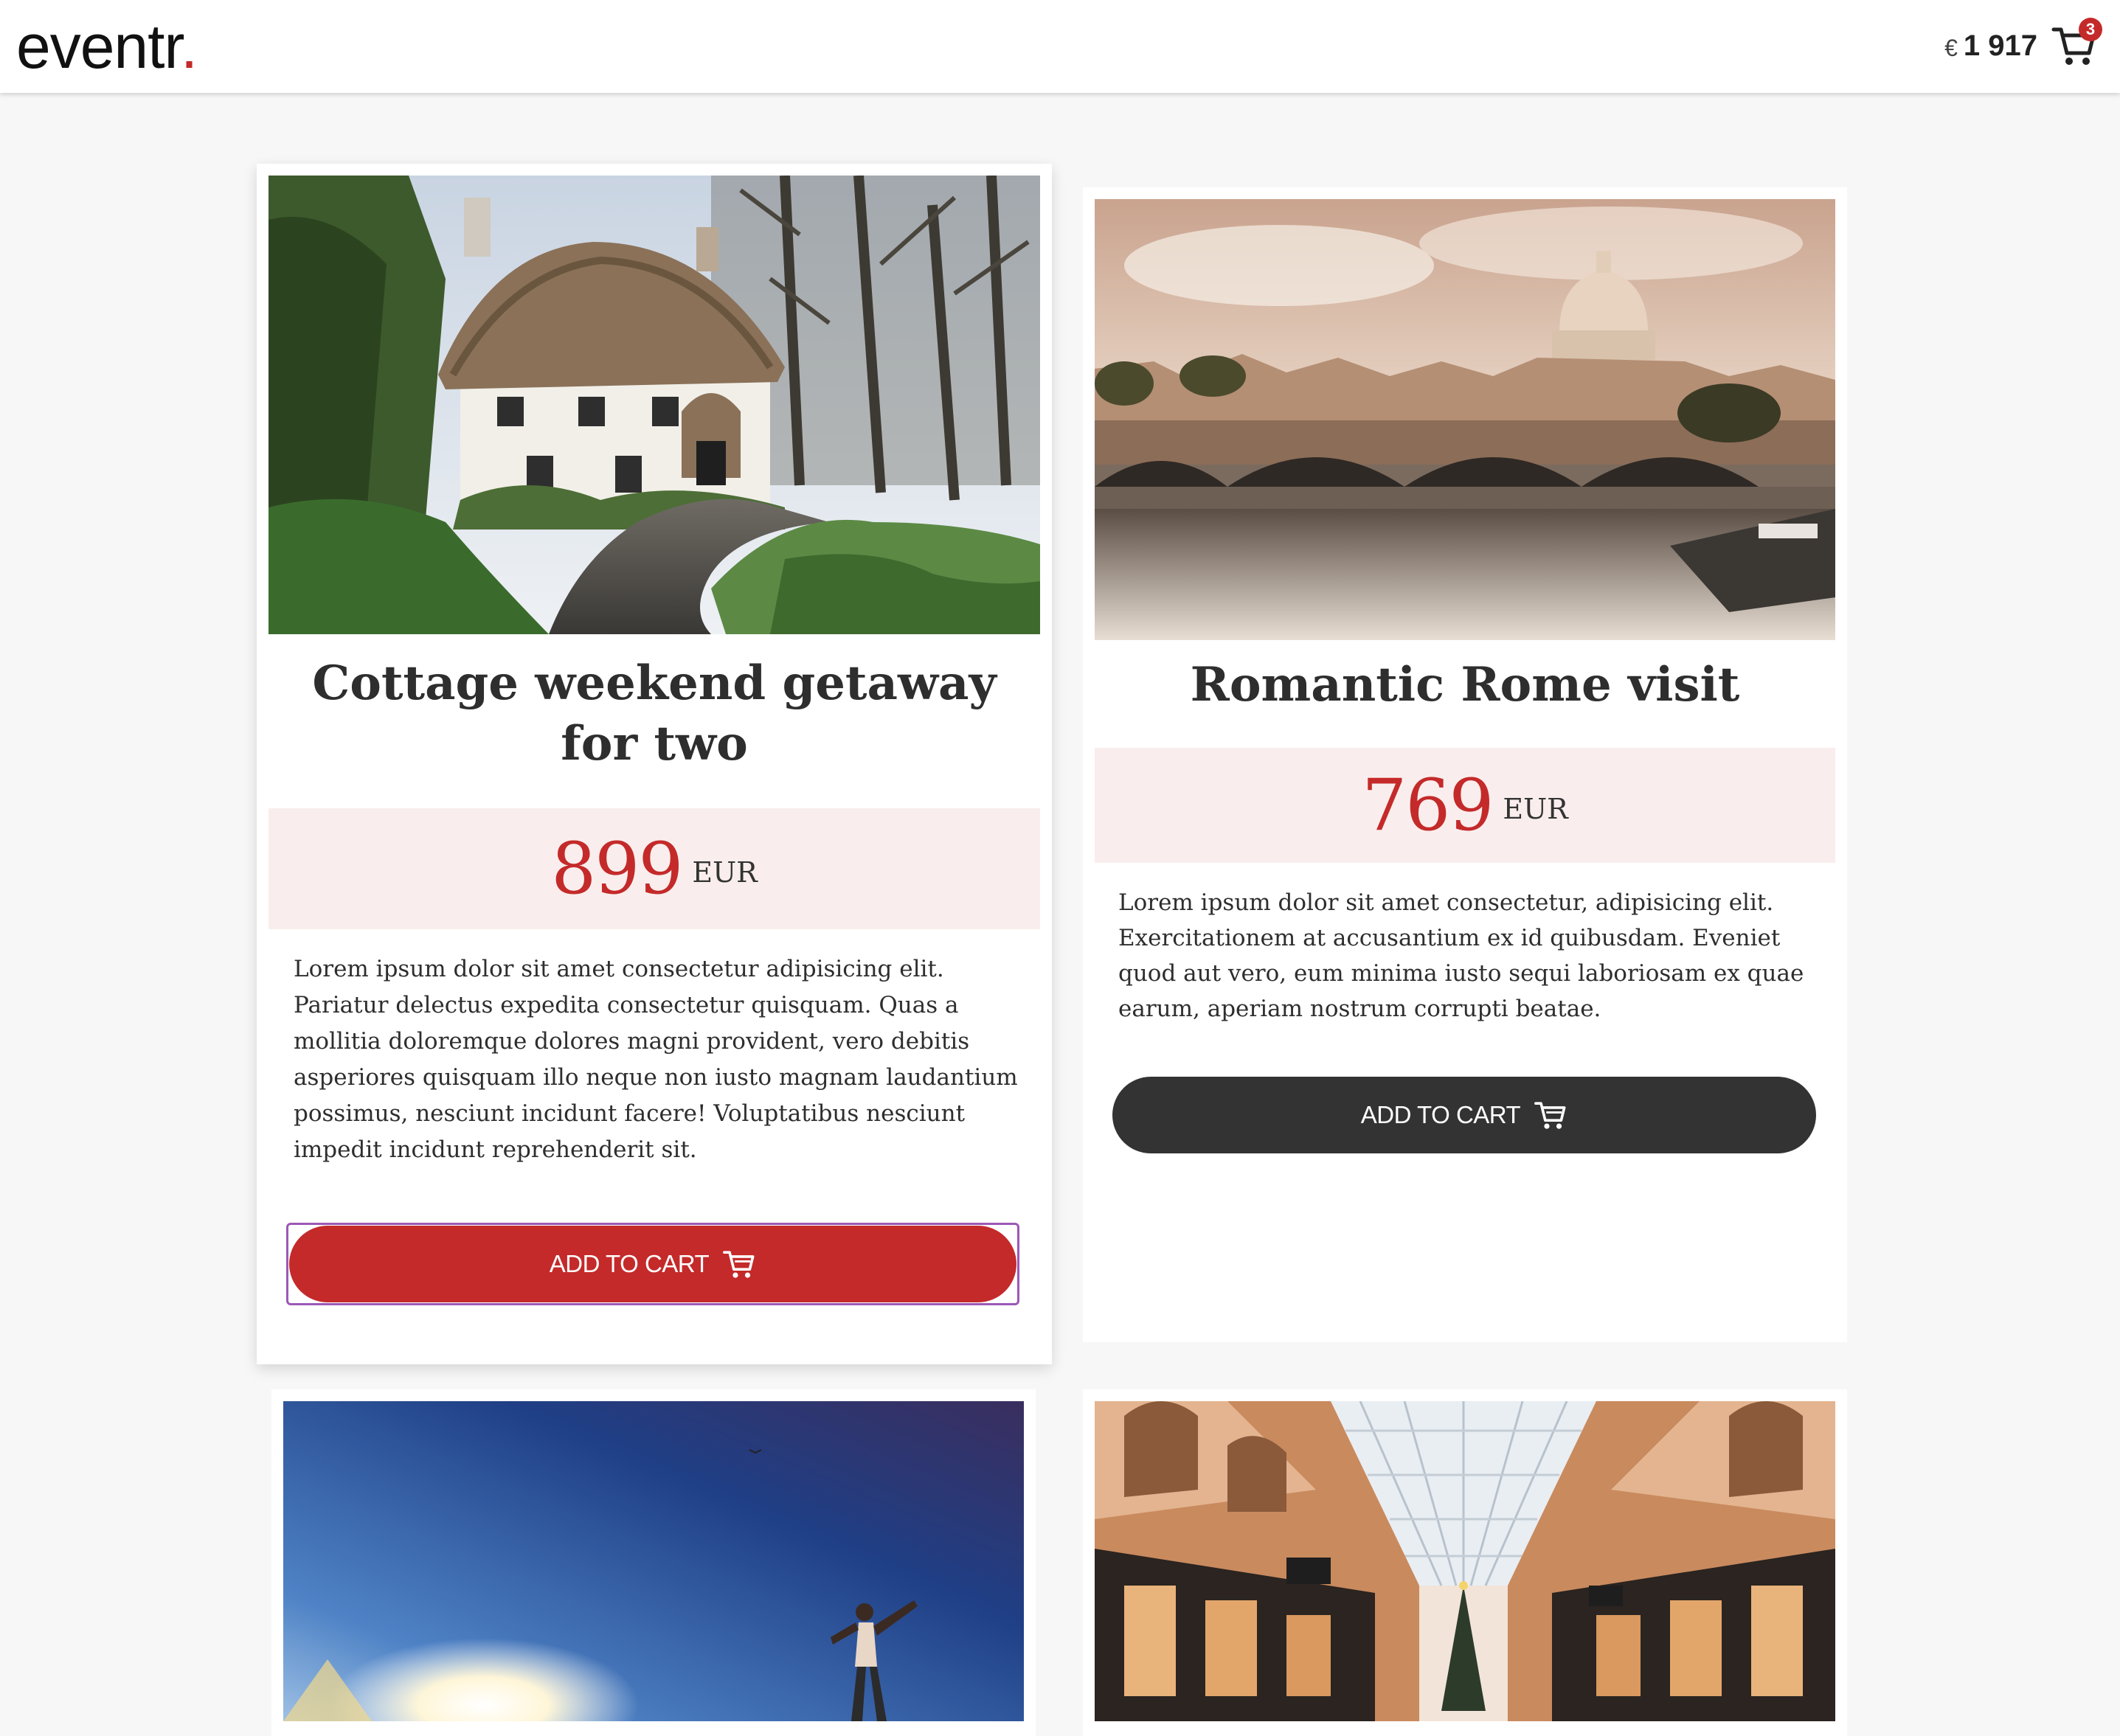 The image size is (2120, 1736). What do you see at coordinates (2090, 30) in the screenshot?
I see `cart-count-badge: 3` at bounding box center [2090, 30].